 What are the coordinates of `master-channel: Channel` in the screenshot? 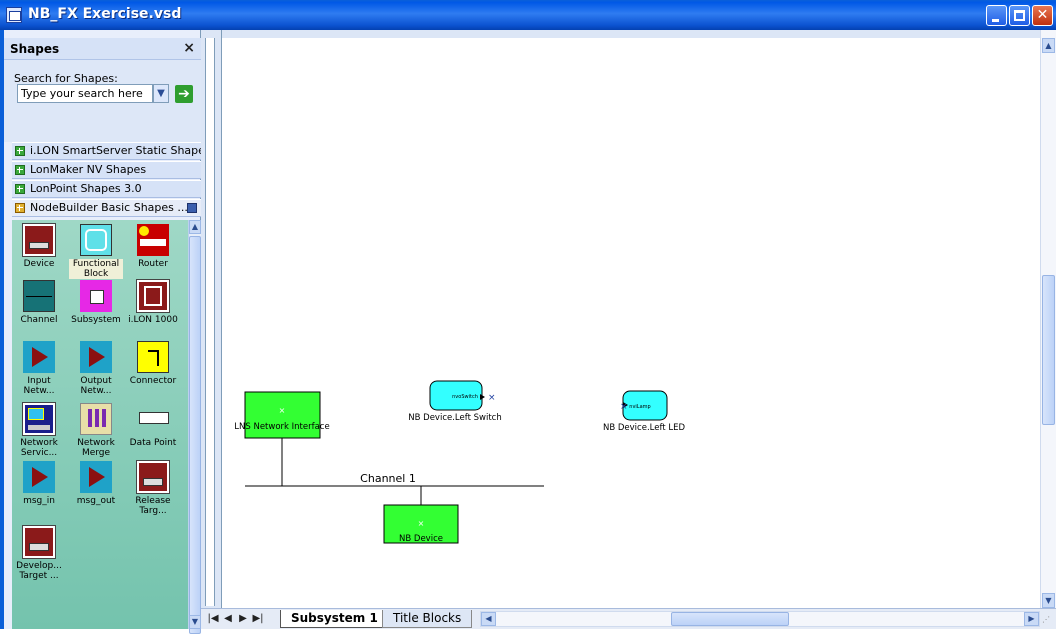 It's located at (39, 302).